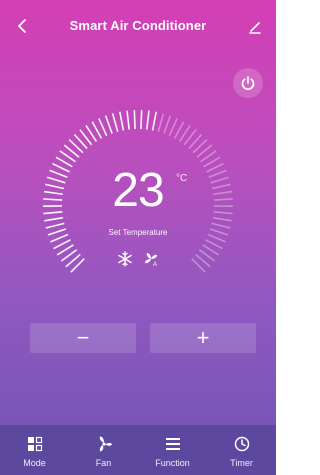 The width and height of the screenshot is (320, 475). Describe the element at coordinates (172, 463) in the screenshot. I see `tab-label: Function` at that location.